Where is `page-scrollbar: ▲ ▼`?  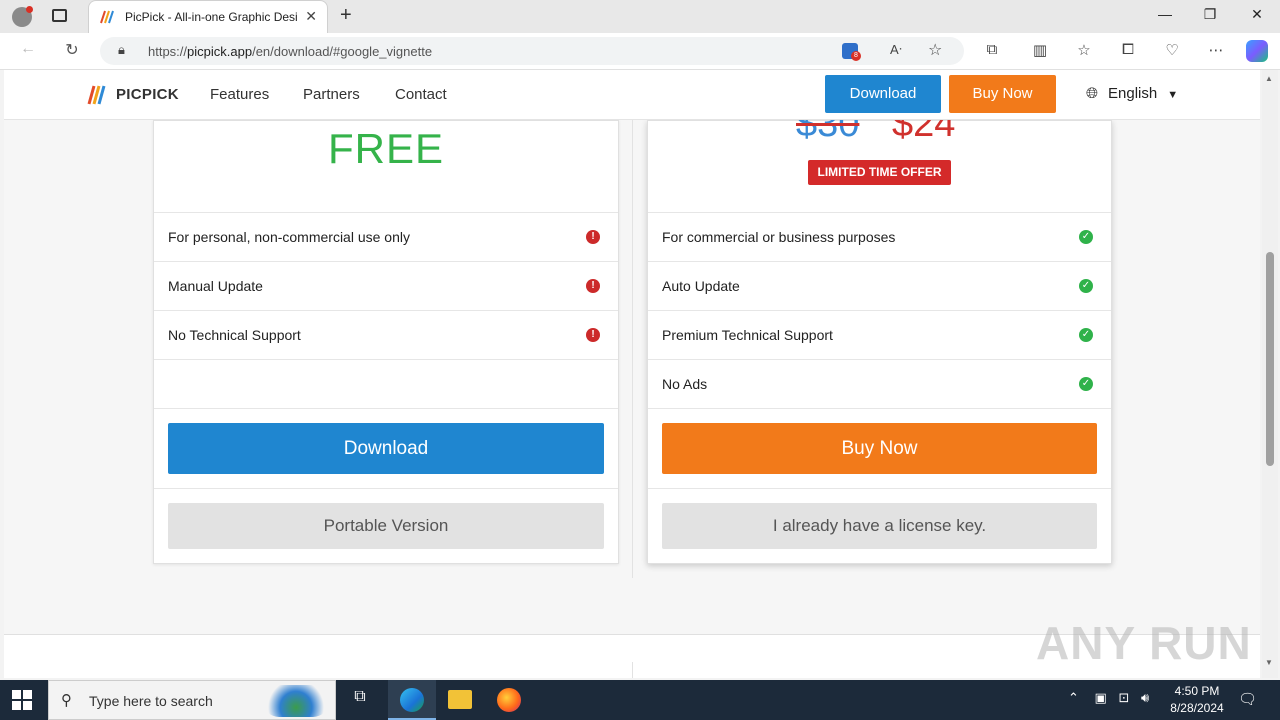
page-scrollbar: ▲ ▼ is located at coordinates (1270, 374).